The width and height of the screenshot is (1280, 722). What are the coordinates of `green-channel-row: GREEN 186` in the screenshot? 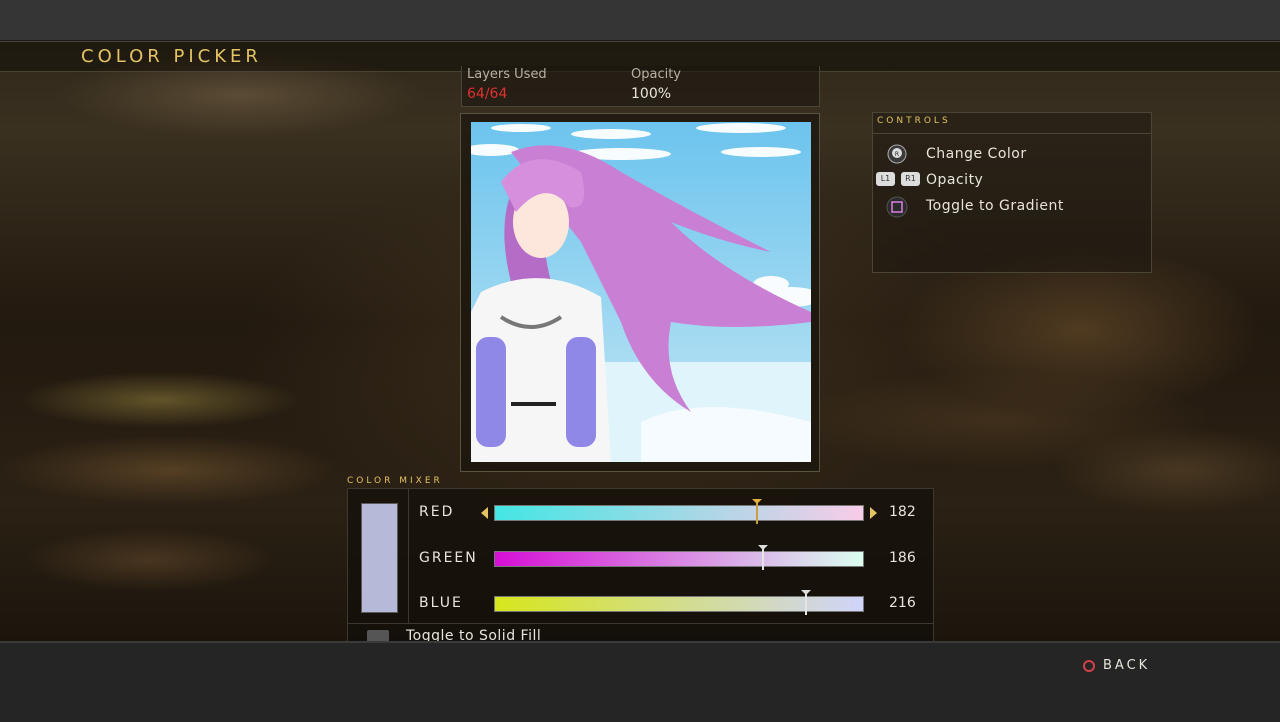 It's located at (640, 559).